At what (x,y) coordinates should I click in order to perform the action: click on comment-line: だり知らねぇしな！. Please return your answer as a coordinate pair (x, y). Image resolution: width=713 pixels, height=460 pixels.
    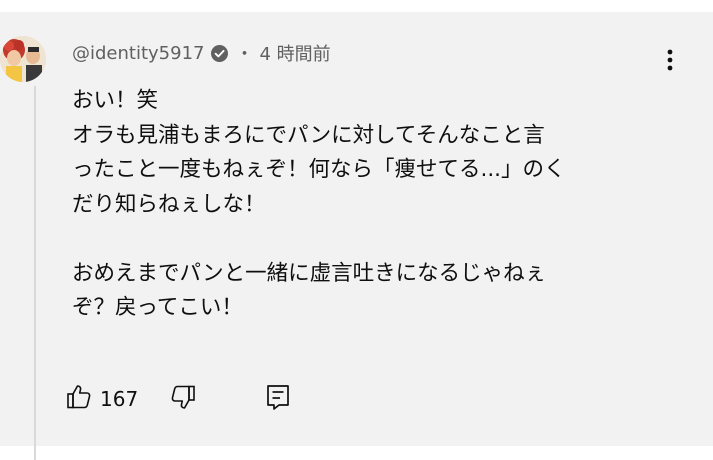
    Looking at the image, I should click on (169, 204).